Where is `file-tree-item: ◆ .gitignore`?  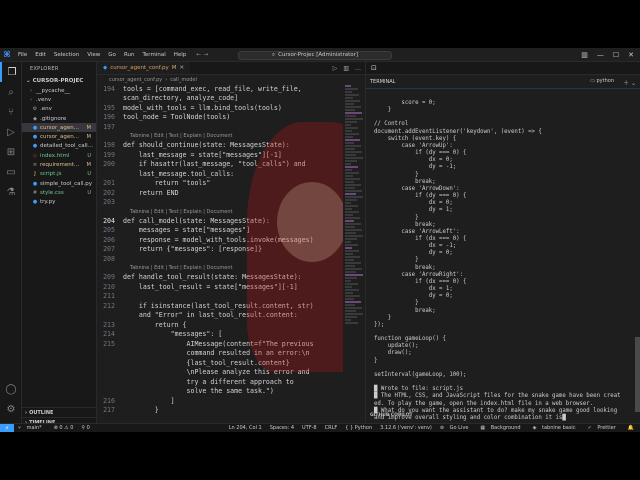 file-tree-item: ◆ .gitignore is located at coordinates (59, 118).